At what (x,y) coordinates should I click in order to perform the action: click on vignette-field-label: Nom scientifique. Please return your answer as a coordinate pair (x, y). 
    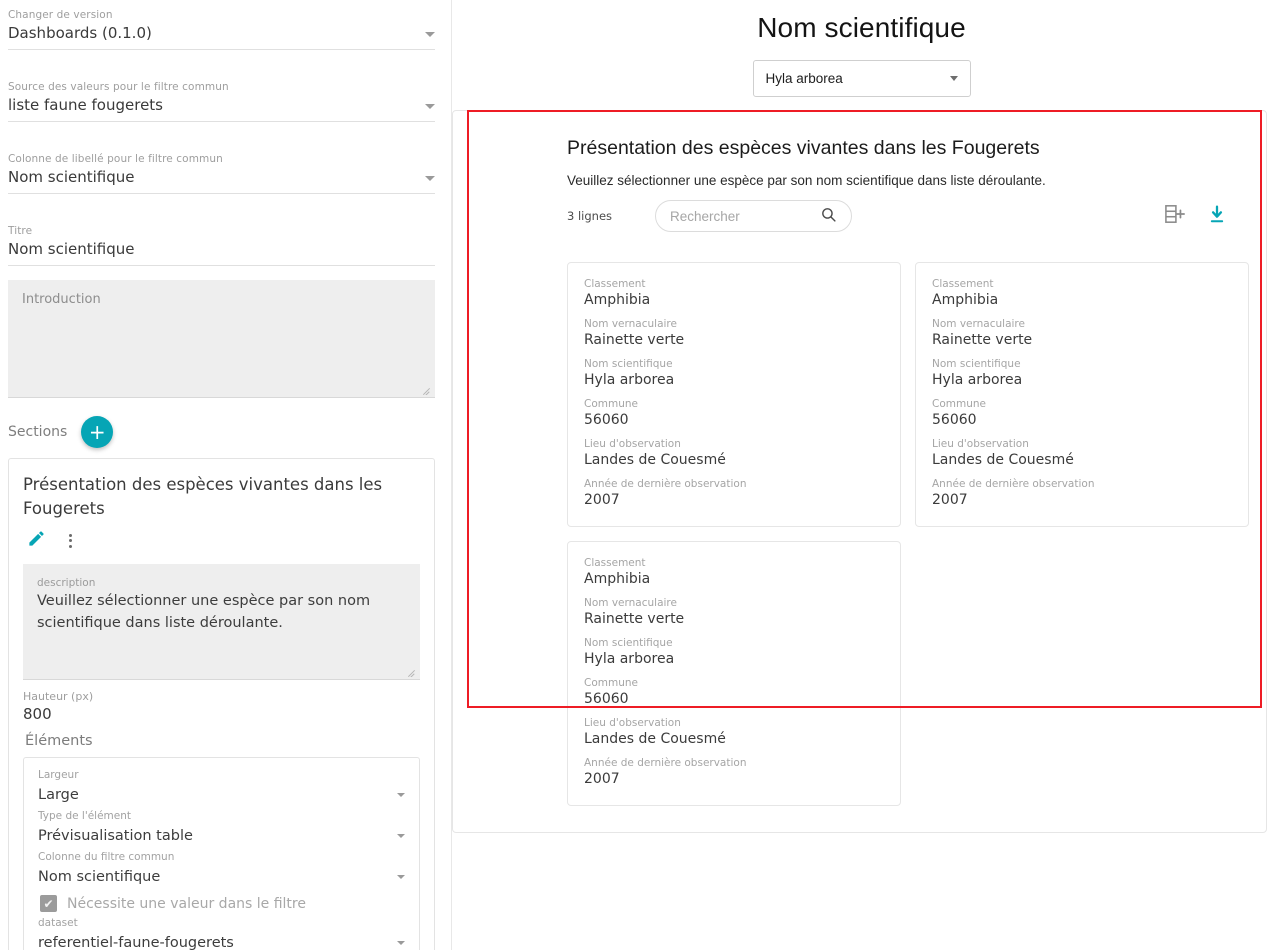
    Looking at the image, I should click on (976, 364).